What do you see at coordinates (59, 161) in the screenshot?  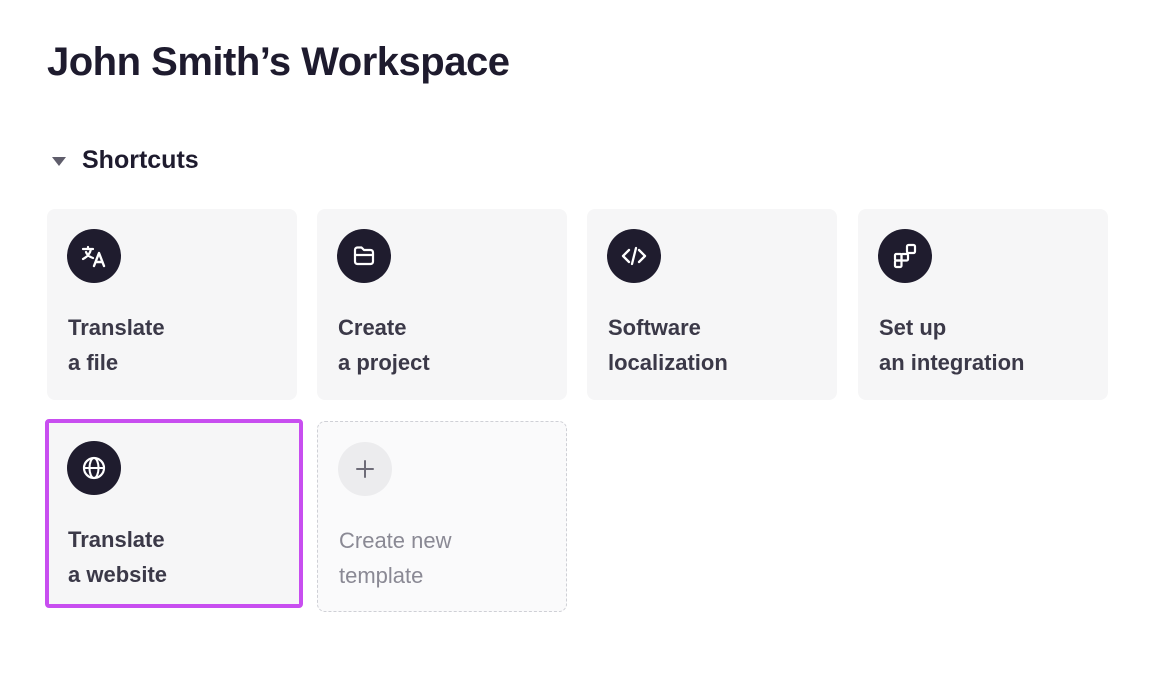 I see `caret-down-icon` at bounding box center [59, 161].